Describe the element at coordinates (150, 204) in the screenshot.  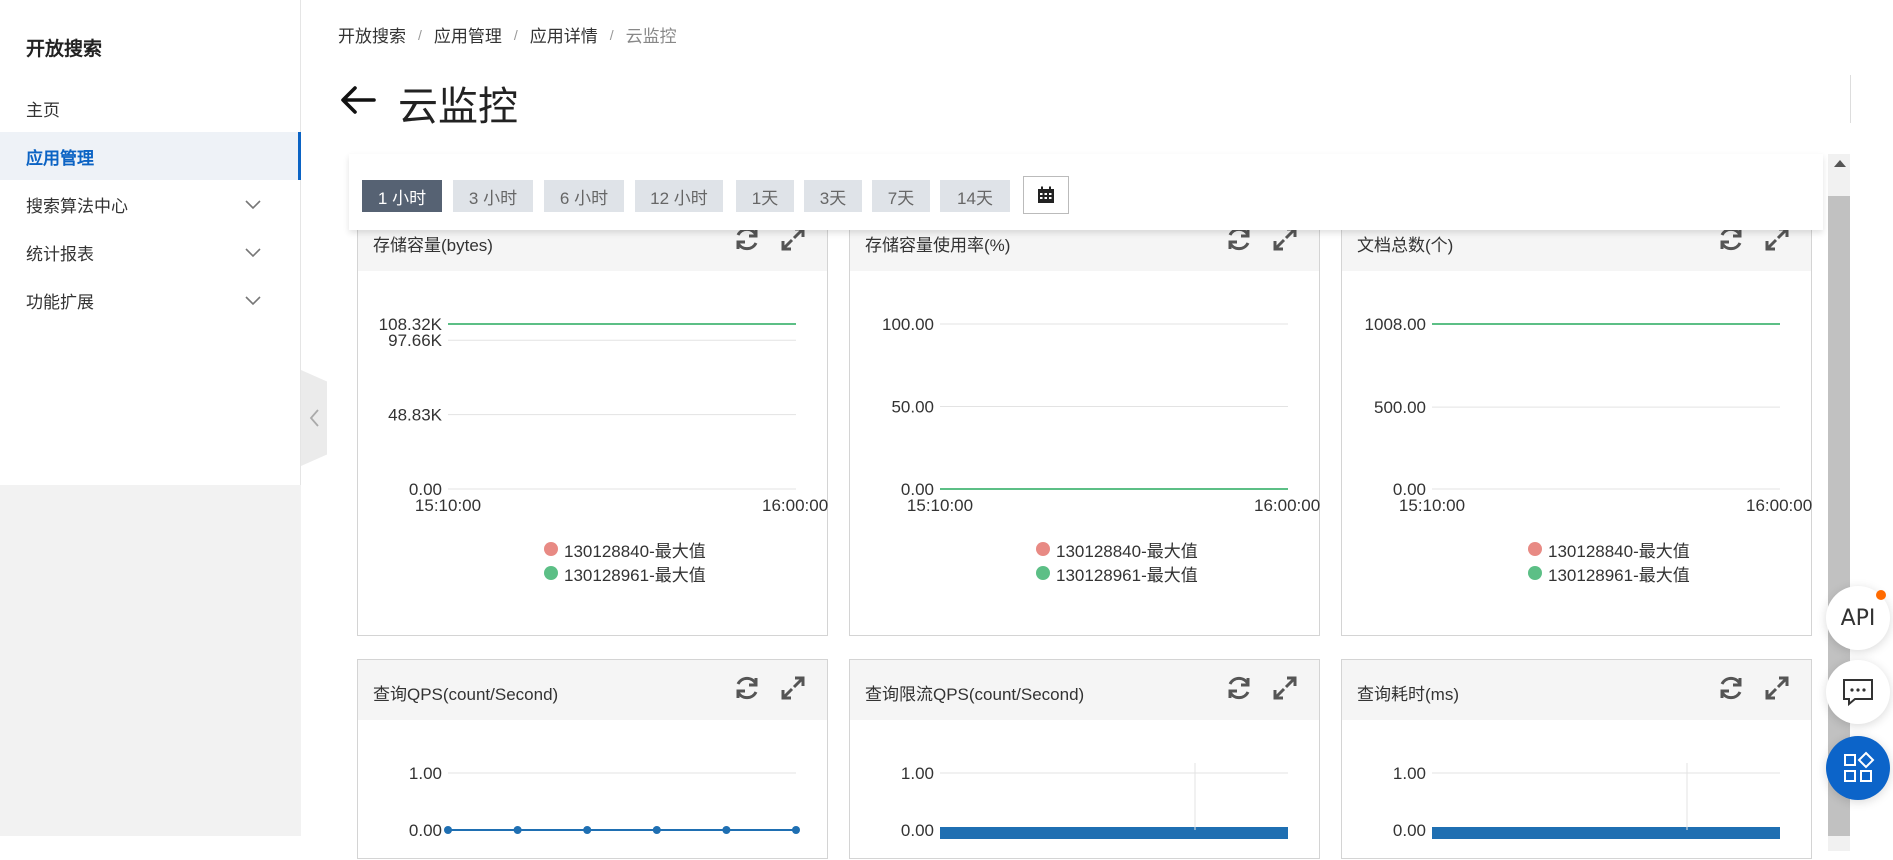
I see `sidebar-item-algorithm-center: 搜索算法中心` at that location.